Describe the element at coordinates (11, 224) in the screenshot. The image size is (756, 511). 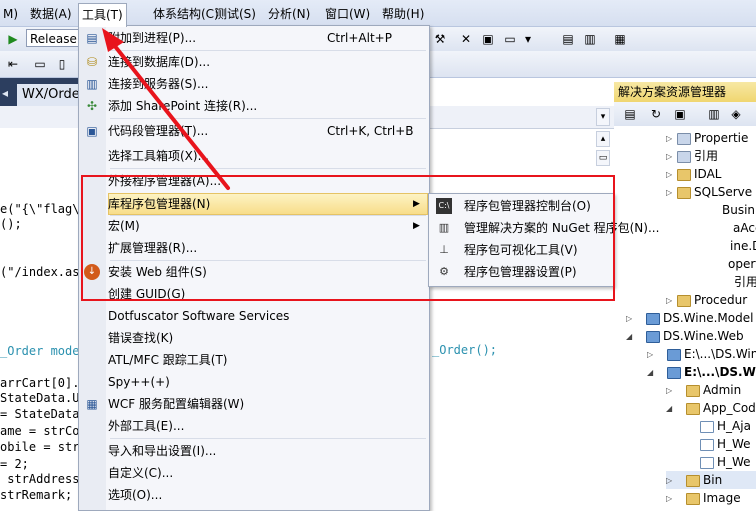
I see `code-line: ();` at that location.